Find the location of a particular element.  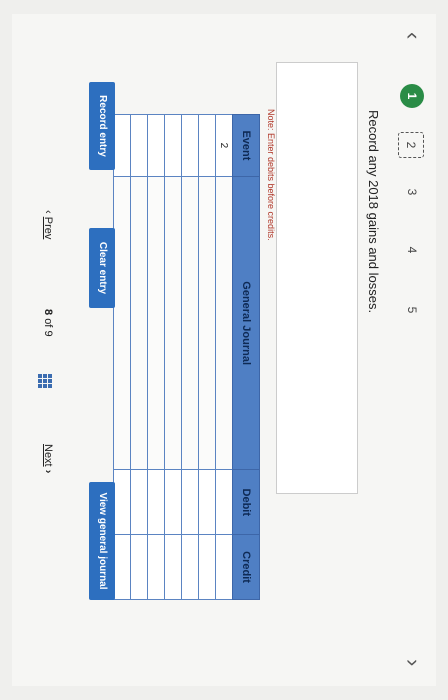

page-of: of is located at coordinates (48, 323).